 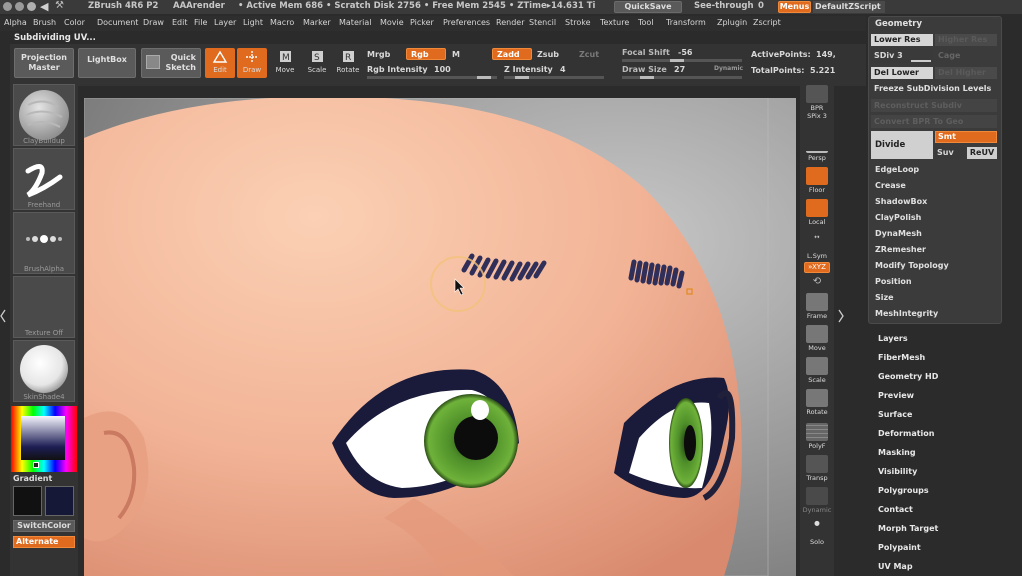 What do you see at coordinates (908, 528) in the screenshot?
I see `palette-morph-target: Morph Target` at bounding box center [908, 528].